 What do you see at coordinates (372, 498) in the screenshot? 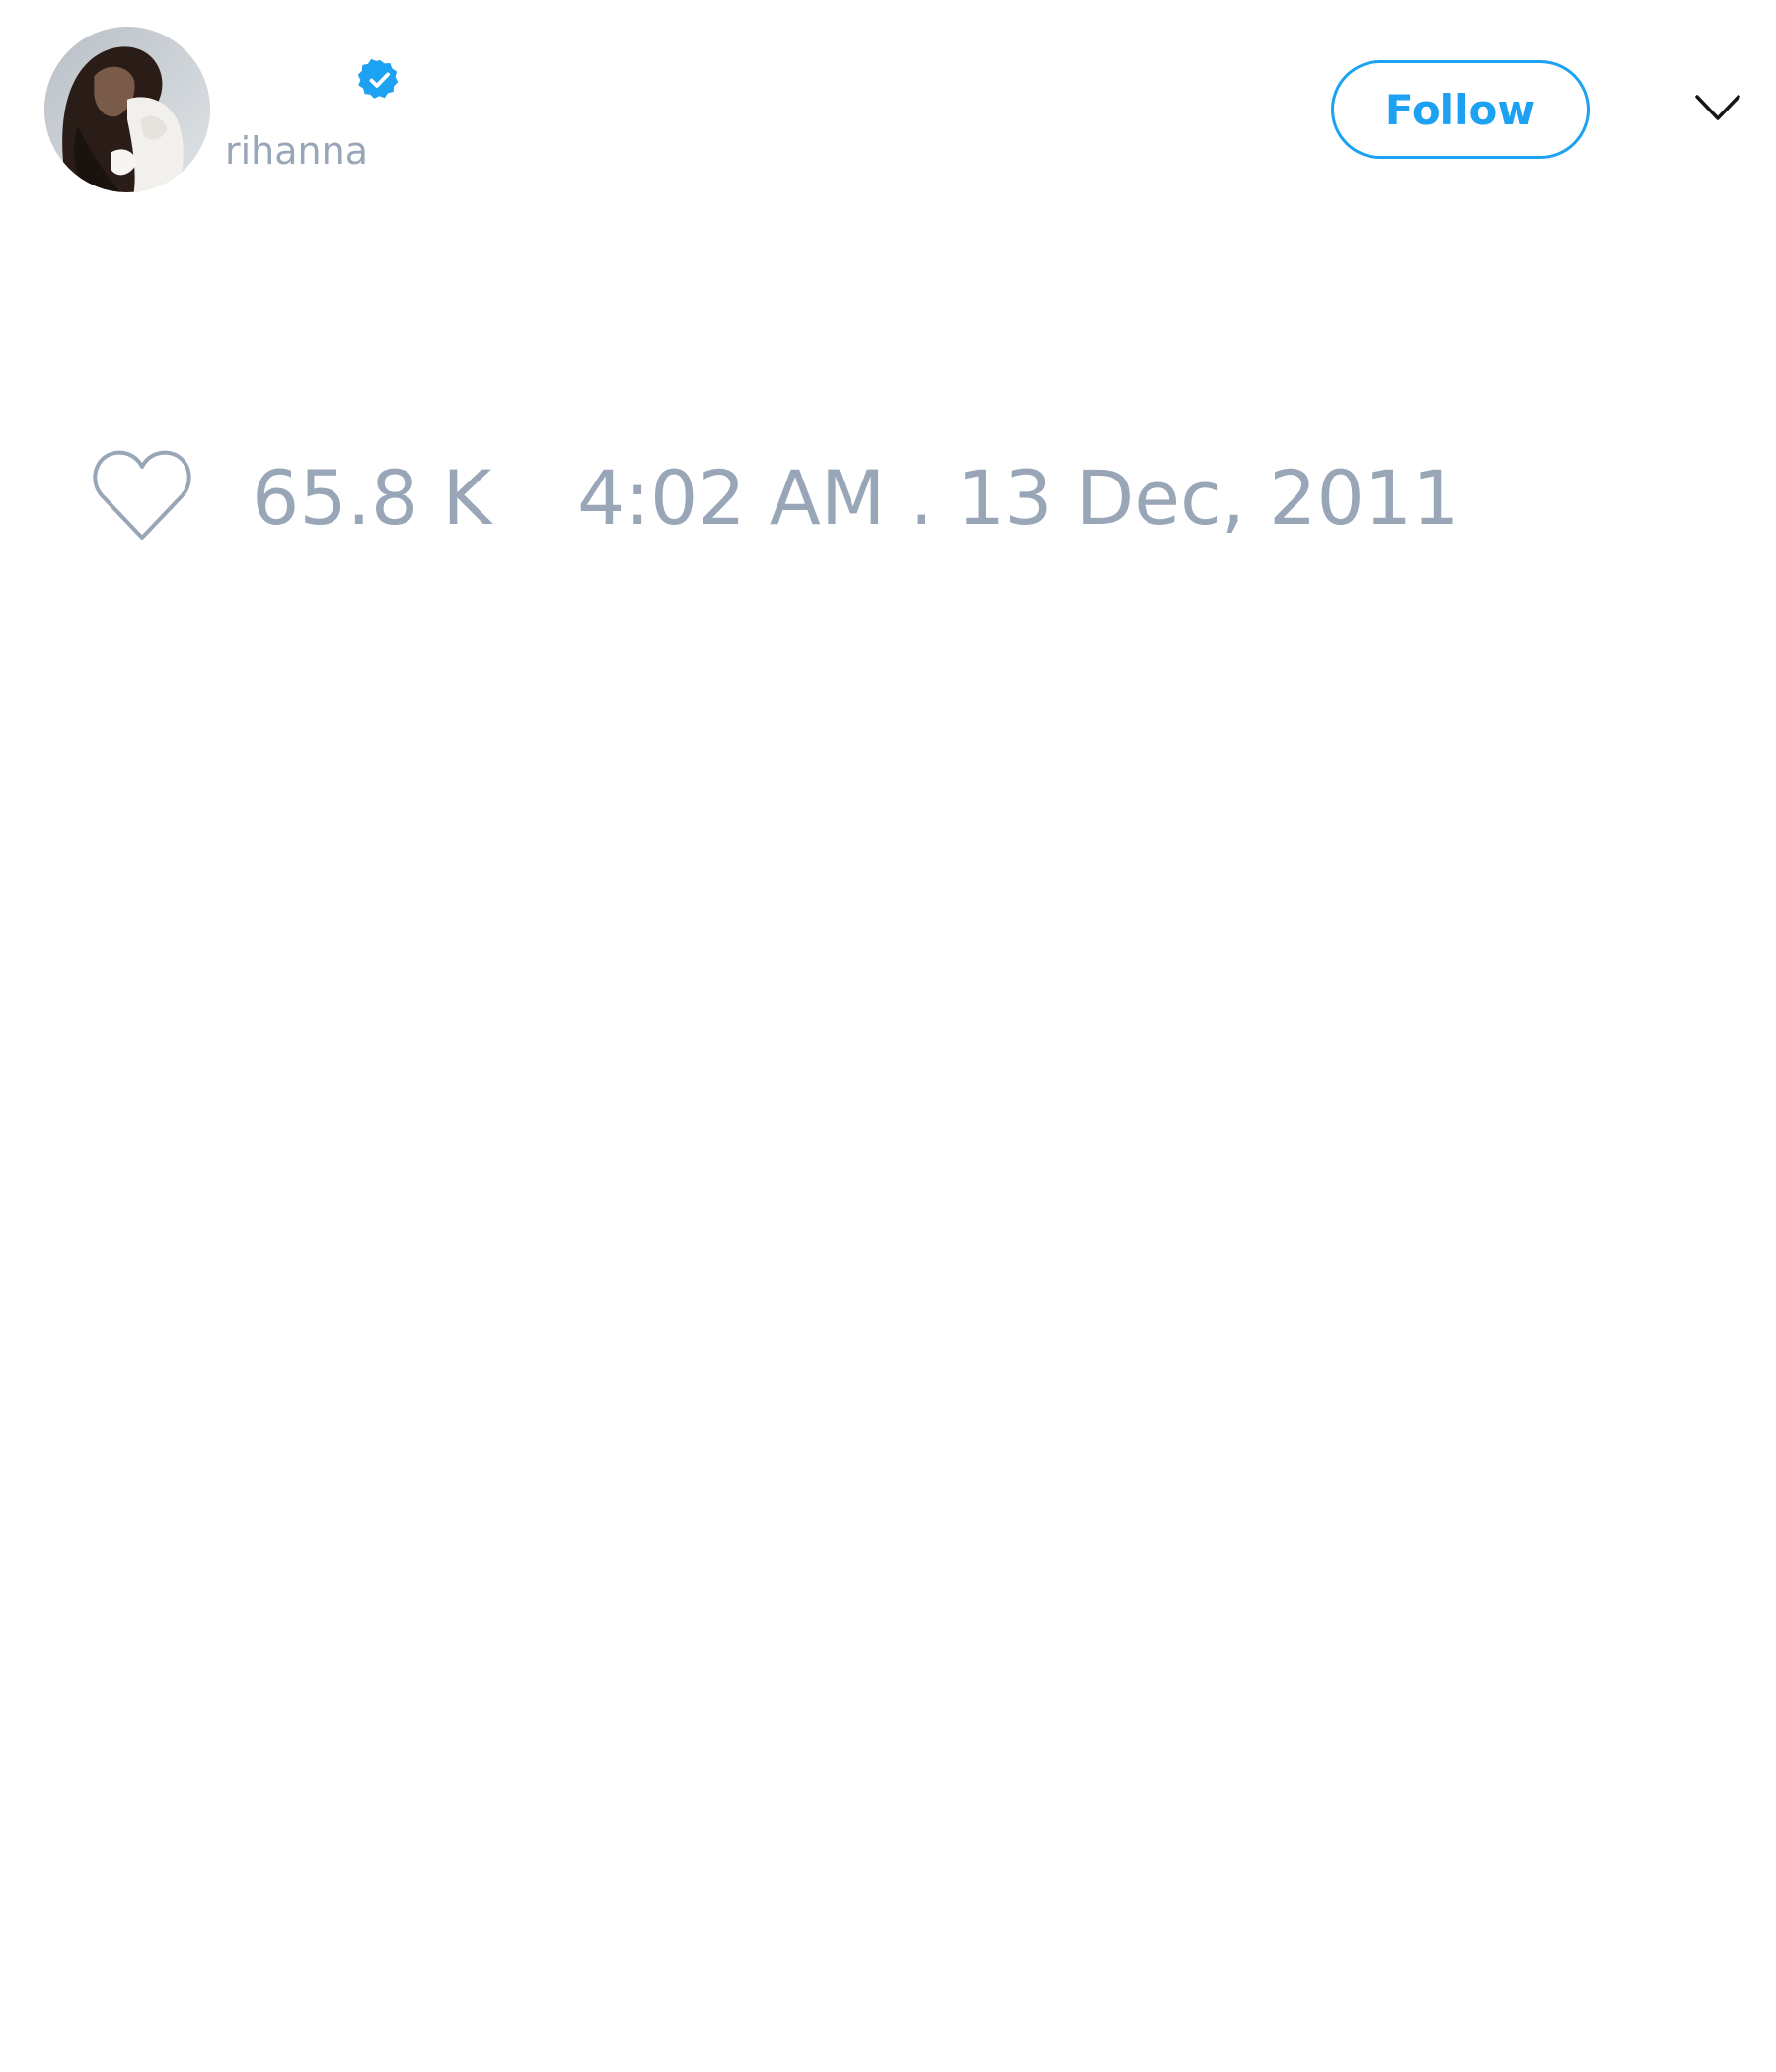
I see `like-count: 65.8 K` at bounding box center [372, 498].